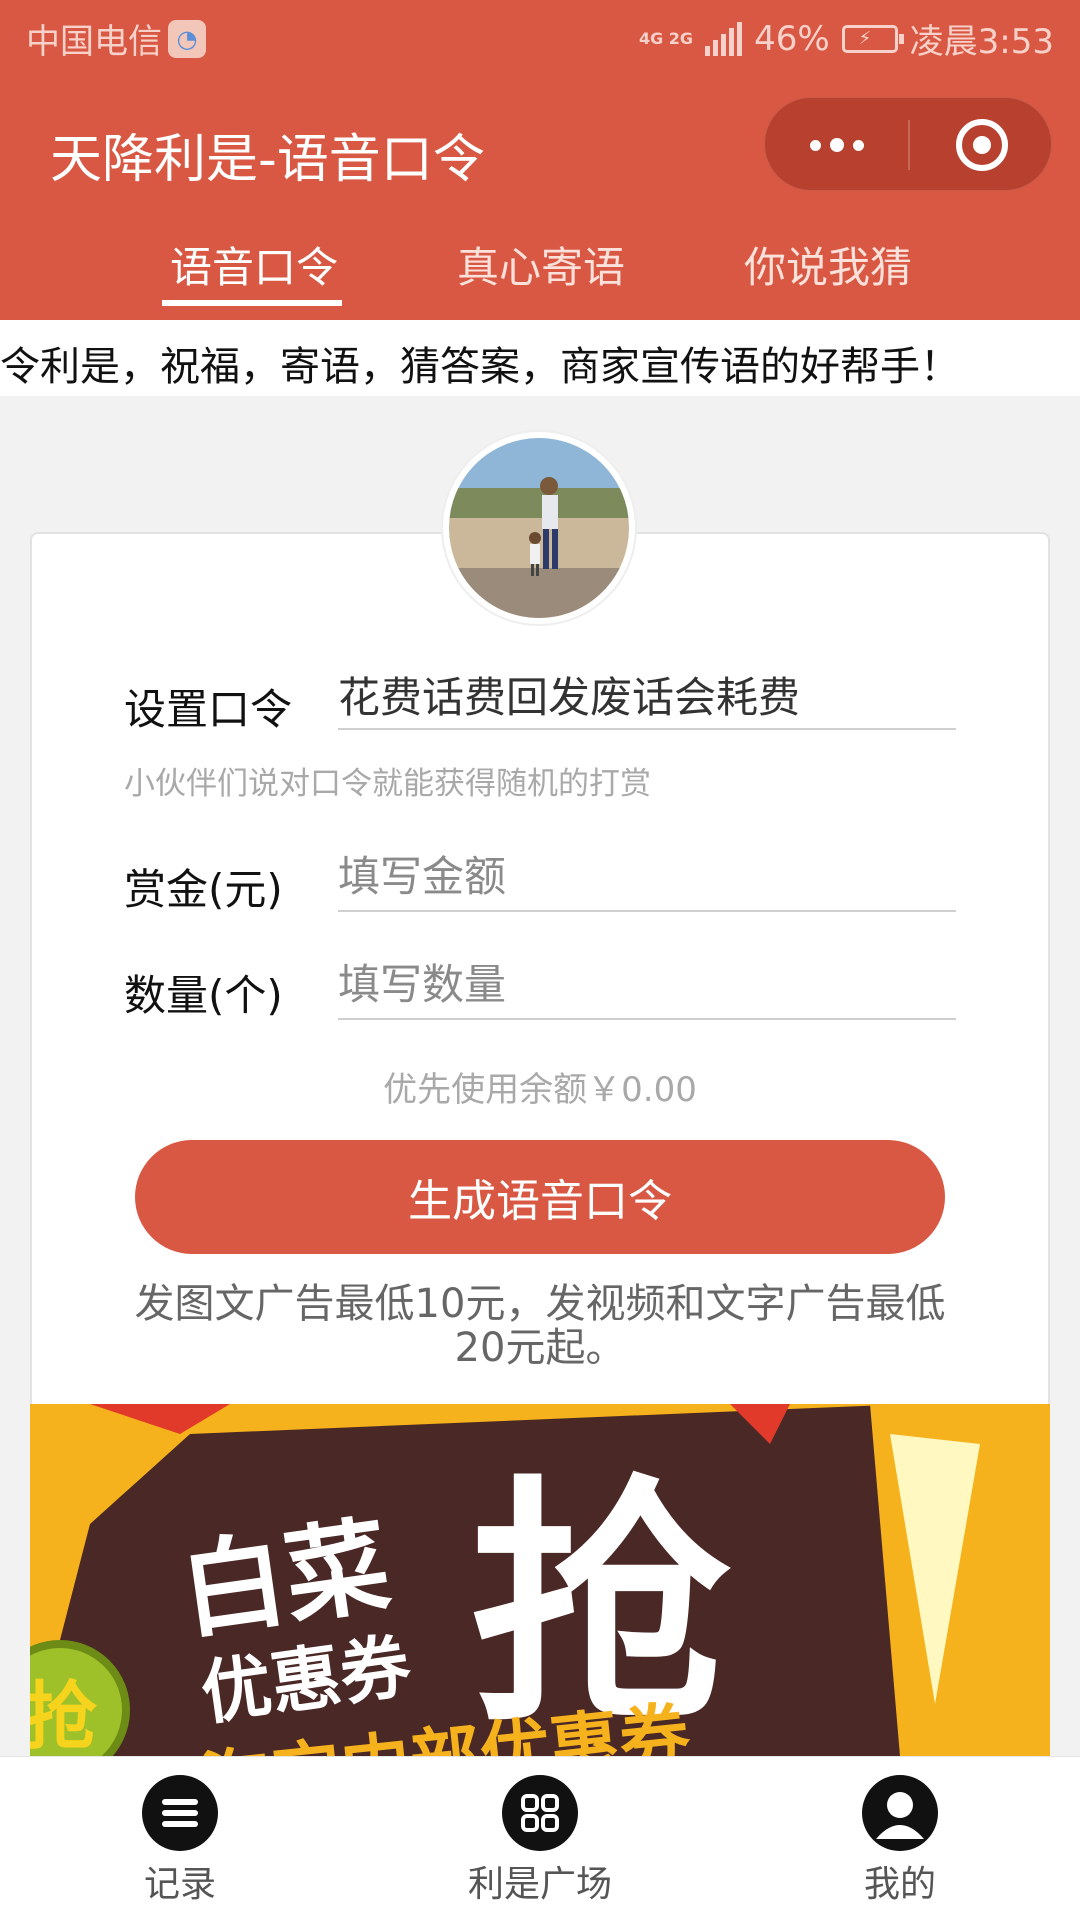 This screenshot has width=1080, height=1920. I want to click on amount-input, so click(647, 877).